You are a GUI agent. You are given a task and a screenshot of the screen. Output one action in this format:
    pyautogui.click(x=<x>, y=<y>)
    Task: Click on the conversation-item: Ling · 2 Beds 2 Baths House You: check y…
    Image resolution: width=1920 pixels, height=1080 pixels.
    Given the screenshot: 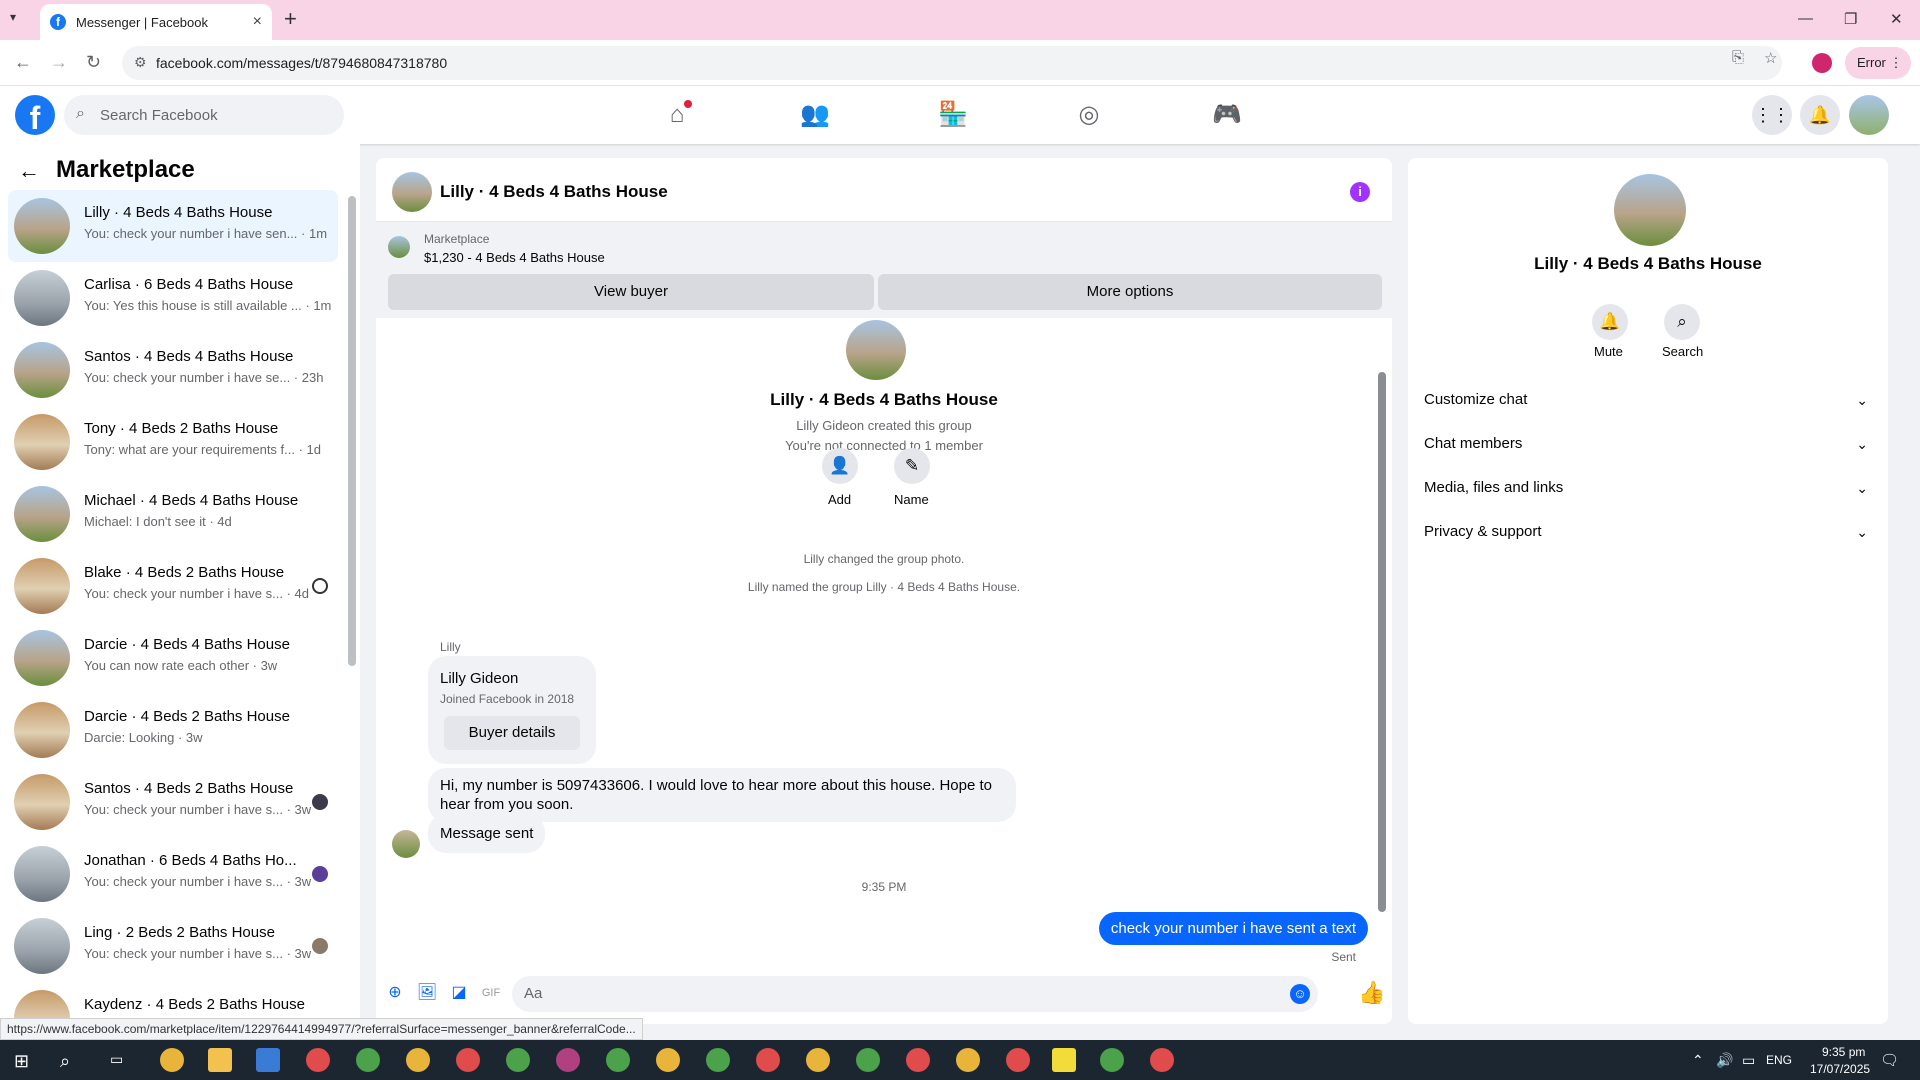 What is the action you would take?
    pyautogui.click(x=173, y=946)
    